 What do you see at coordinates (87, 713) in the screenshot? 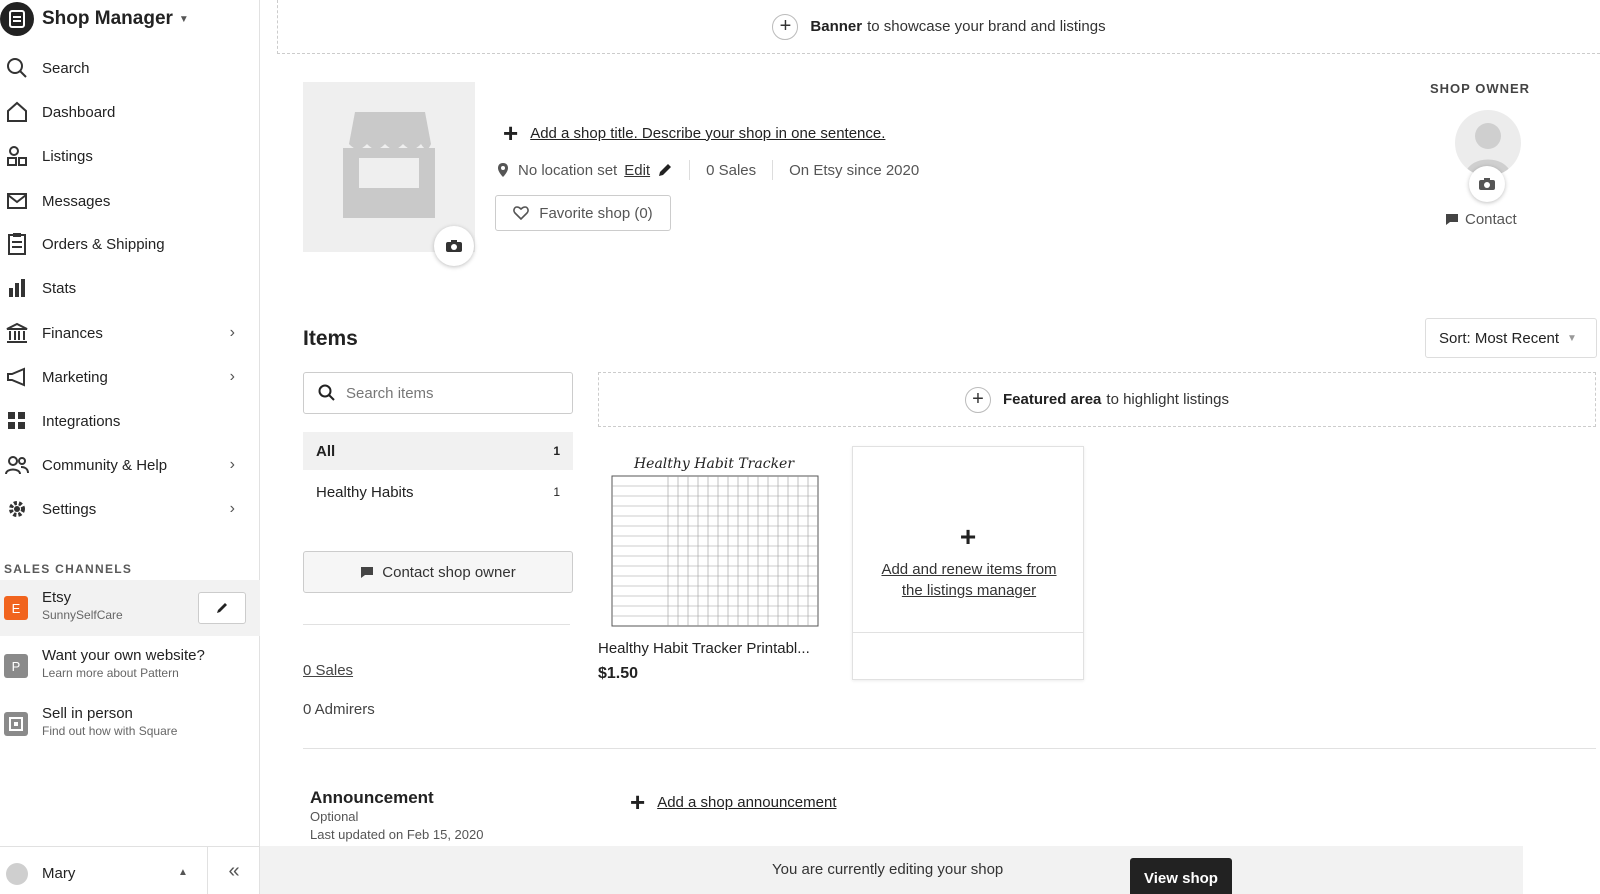
I see `channel-name: Sell in person` at bounding box center [87, 713].